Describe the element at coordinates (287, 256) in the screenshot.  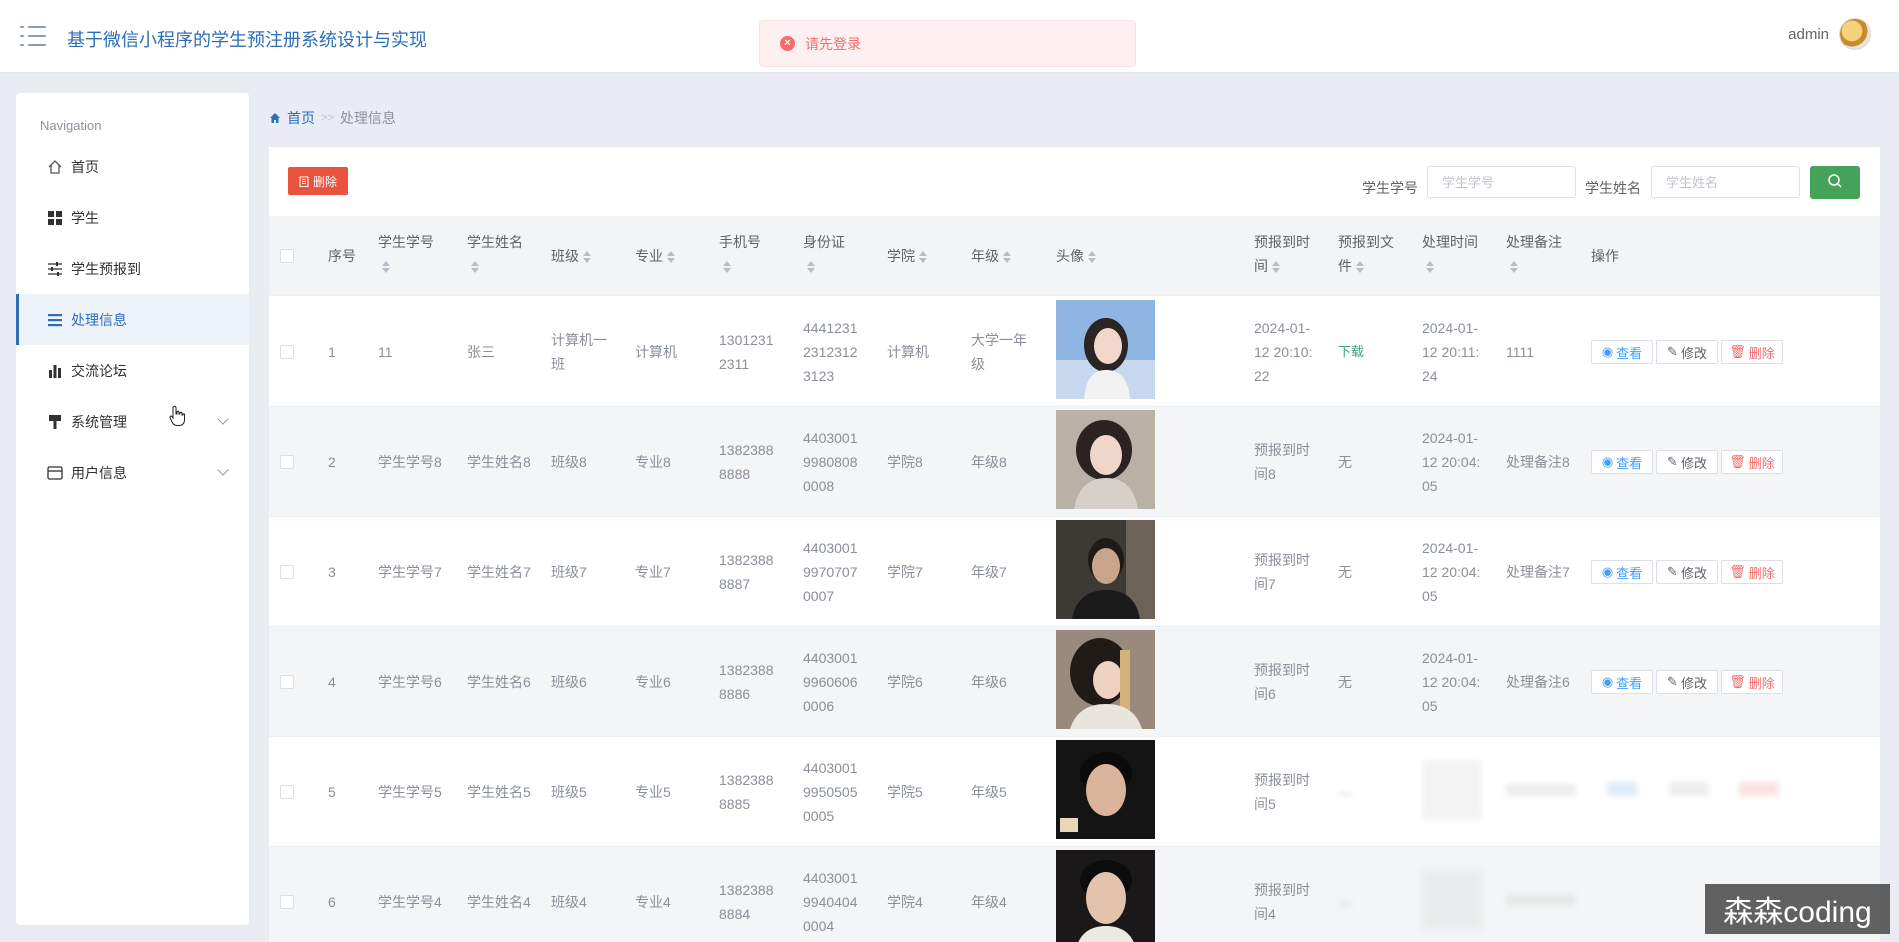
I see `select-all-checkbox` at that location.